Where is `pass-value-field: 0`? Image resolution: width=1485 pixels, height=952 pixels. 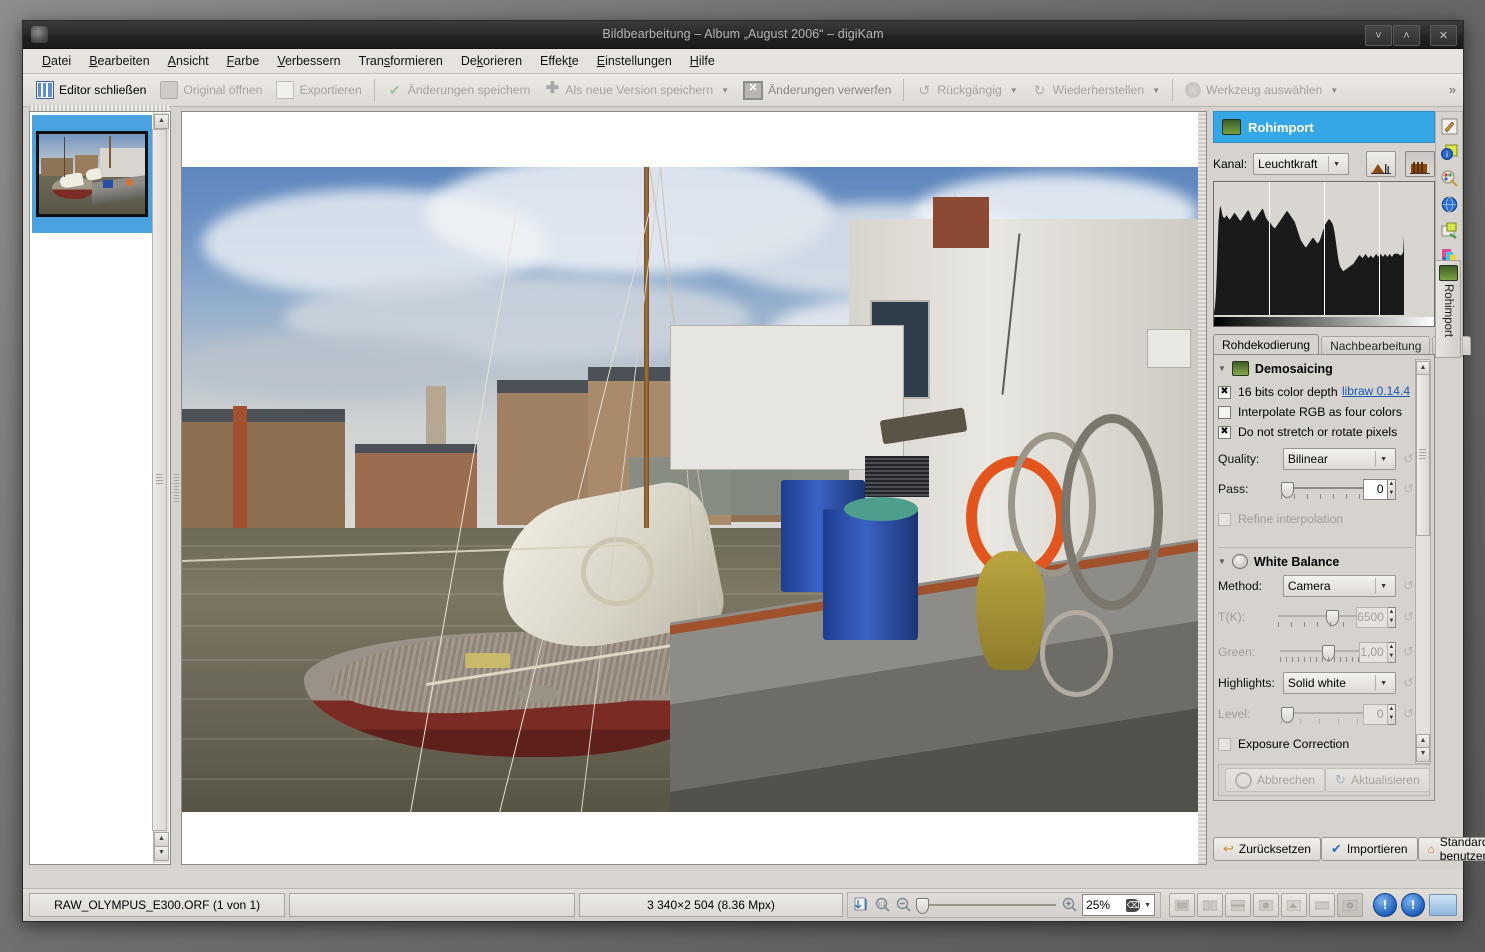 pass-value-field: 0 is located at coordinates (1375, 489).